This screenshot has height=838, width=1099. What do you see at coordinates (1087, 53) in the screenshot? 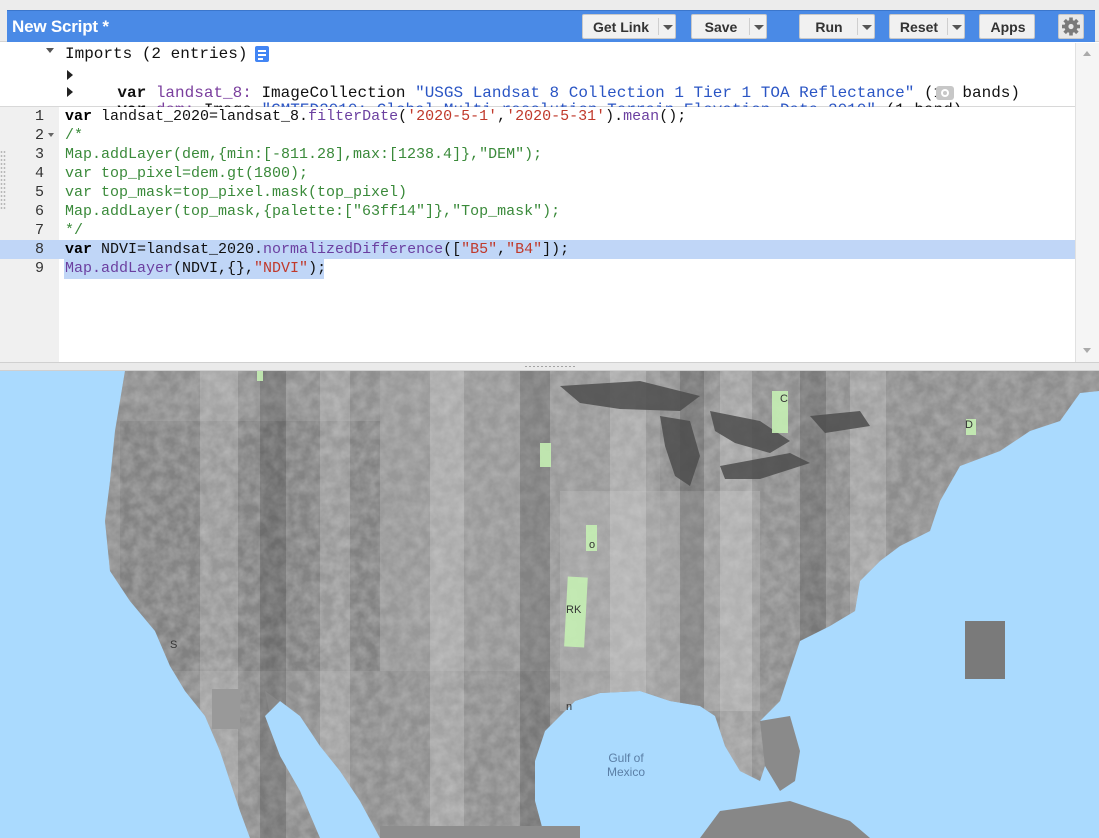
I see `scroll-up-icon` at bounding box center [1087, 53].